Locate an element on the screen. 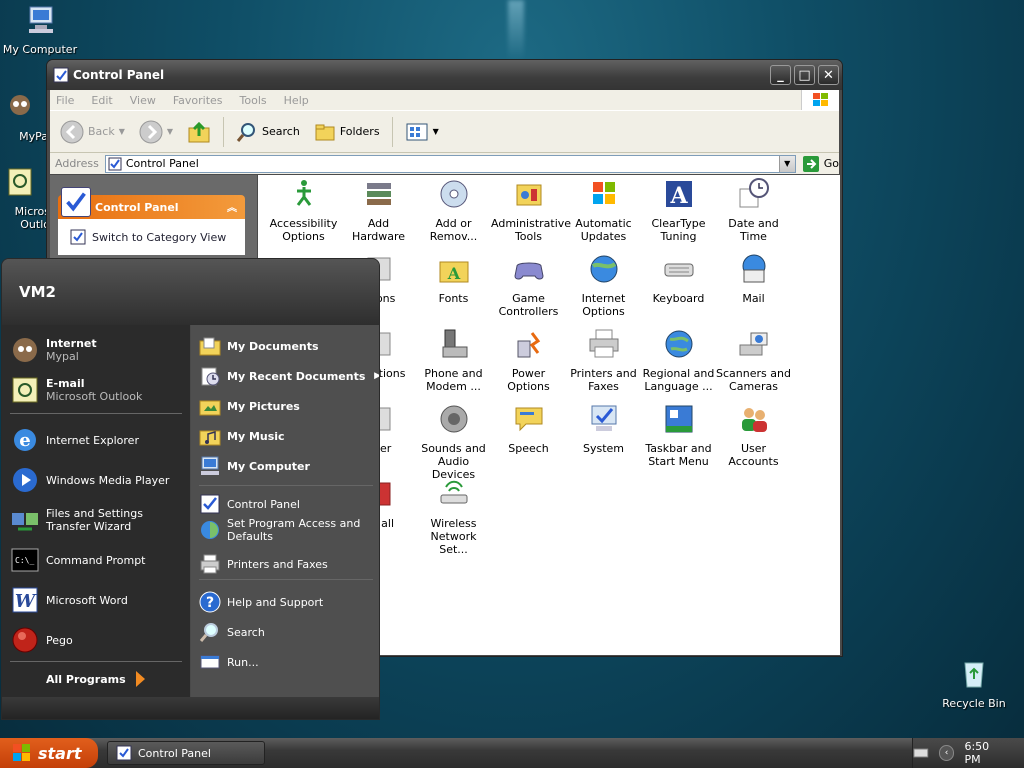 This screenshot has width=1024, height=768. category-view-icon is located at coordinates (78, 237).